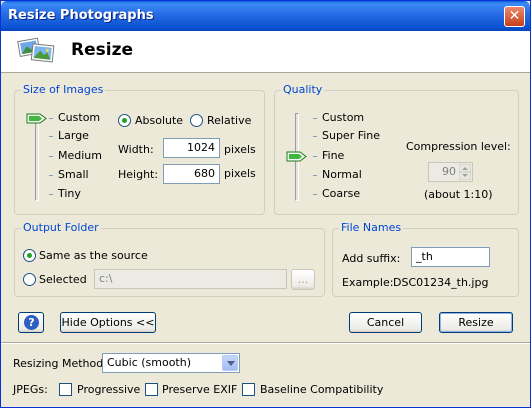 The width and height of the screenshot is (531, 408). Describe the element at coordinates (102, 50) in the screenshot. I see `page-title: Resize` at that location.